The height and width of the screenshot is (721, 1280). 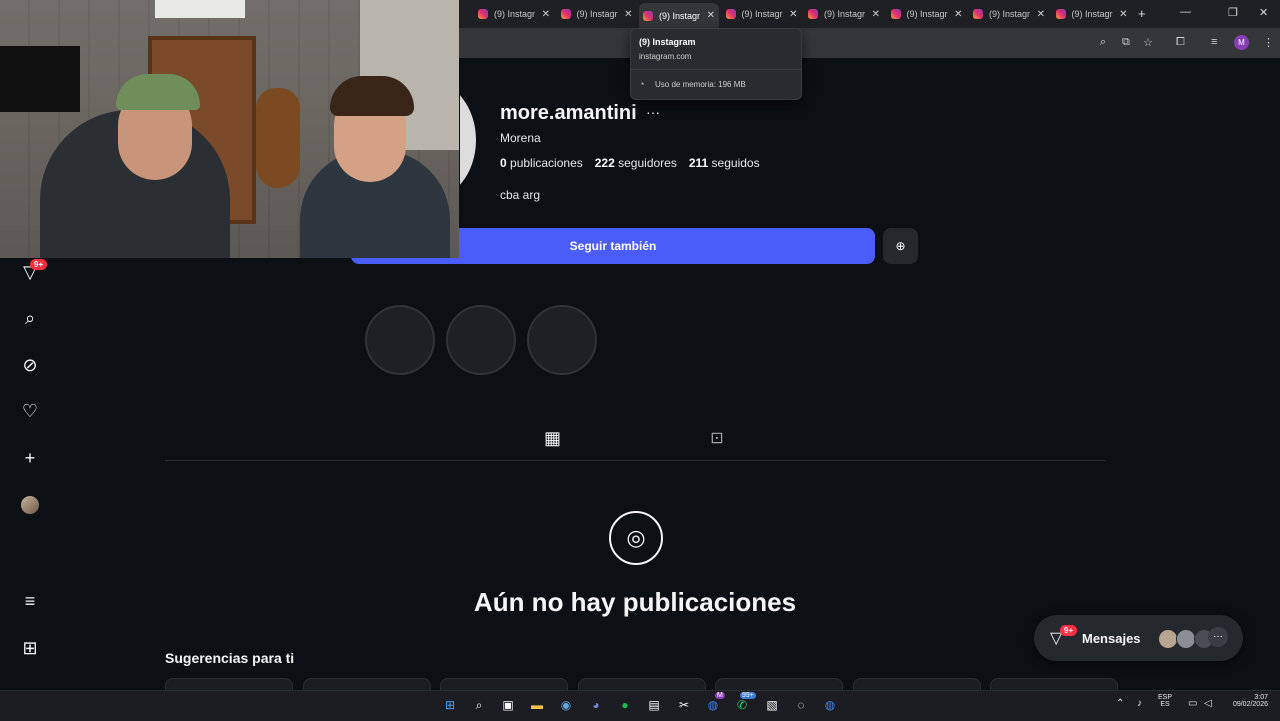 I want to click on empty-posts-title: Aún no hay publicaciones, so click(x=635, y=602).